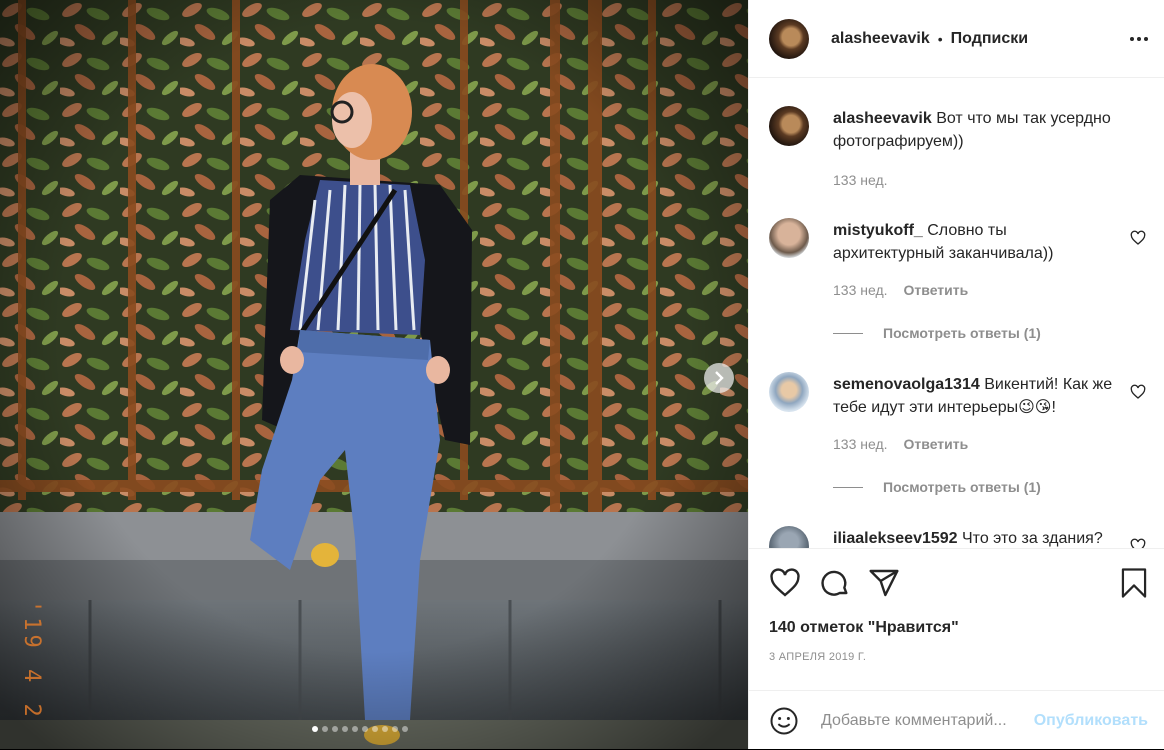 This screenshot has width=1164, height=750. What do you see at coordinates (926, 720) in the screenshot?
I see `comment-input` at bounding box center [926, 720].